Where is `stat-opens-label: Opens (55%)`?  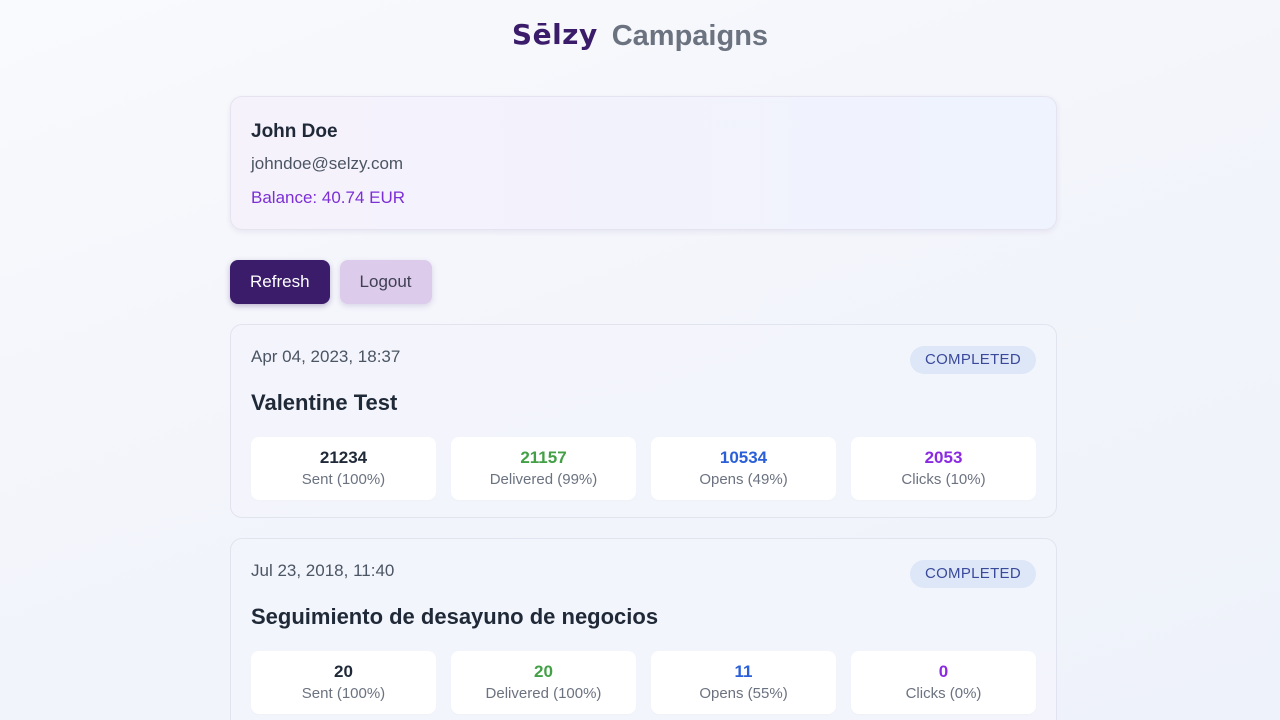
stat-opens-label: Opens (55%) is located at coordinates (743, 693).